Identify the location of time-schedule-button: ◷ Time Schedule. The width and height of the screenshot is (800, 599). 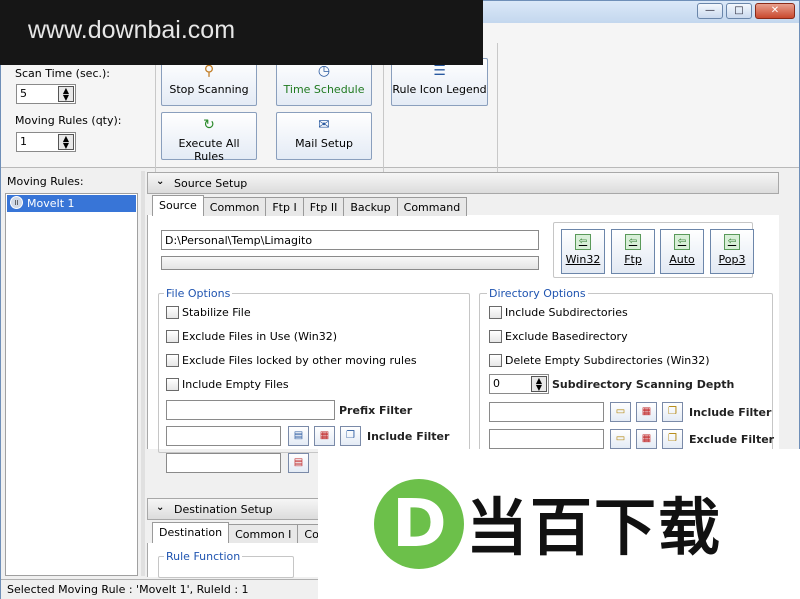
(324, 82).